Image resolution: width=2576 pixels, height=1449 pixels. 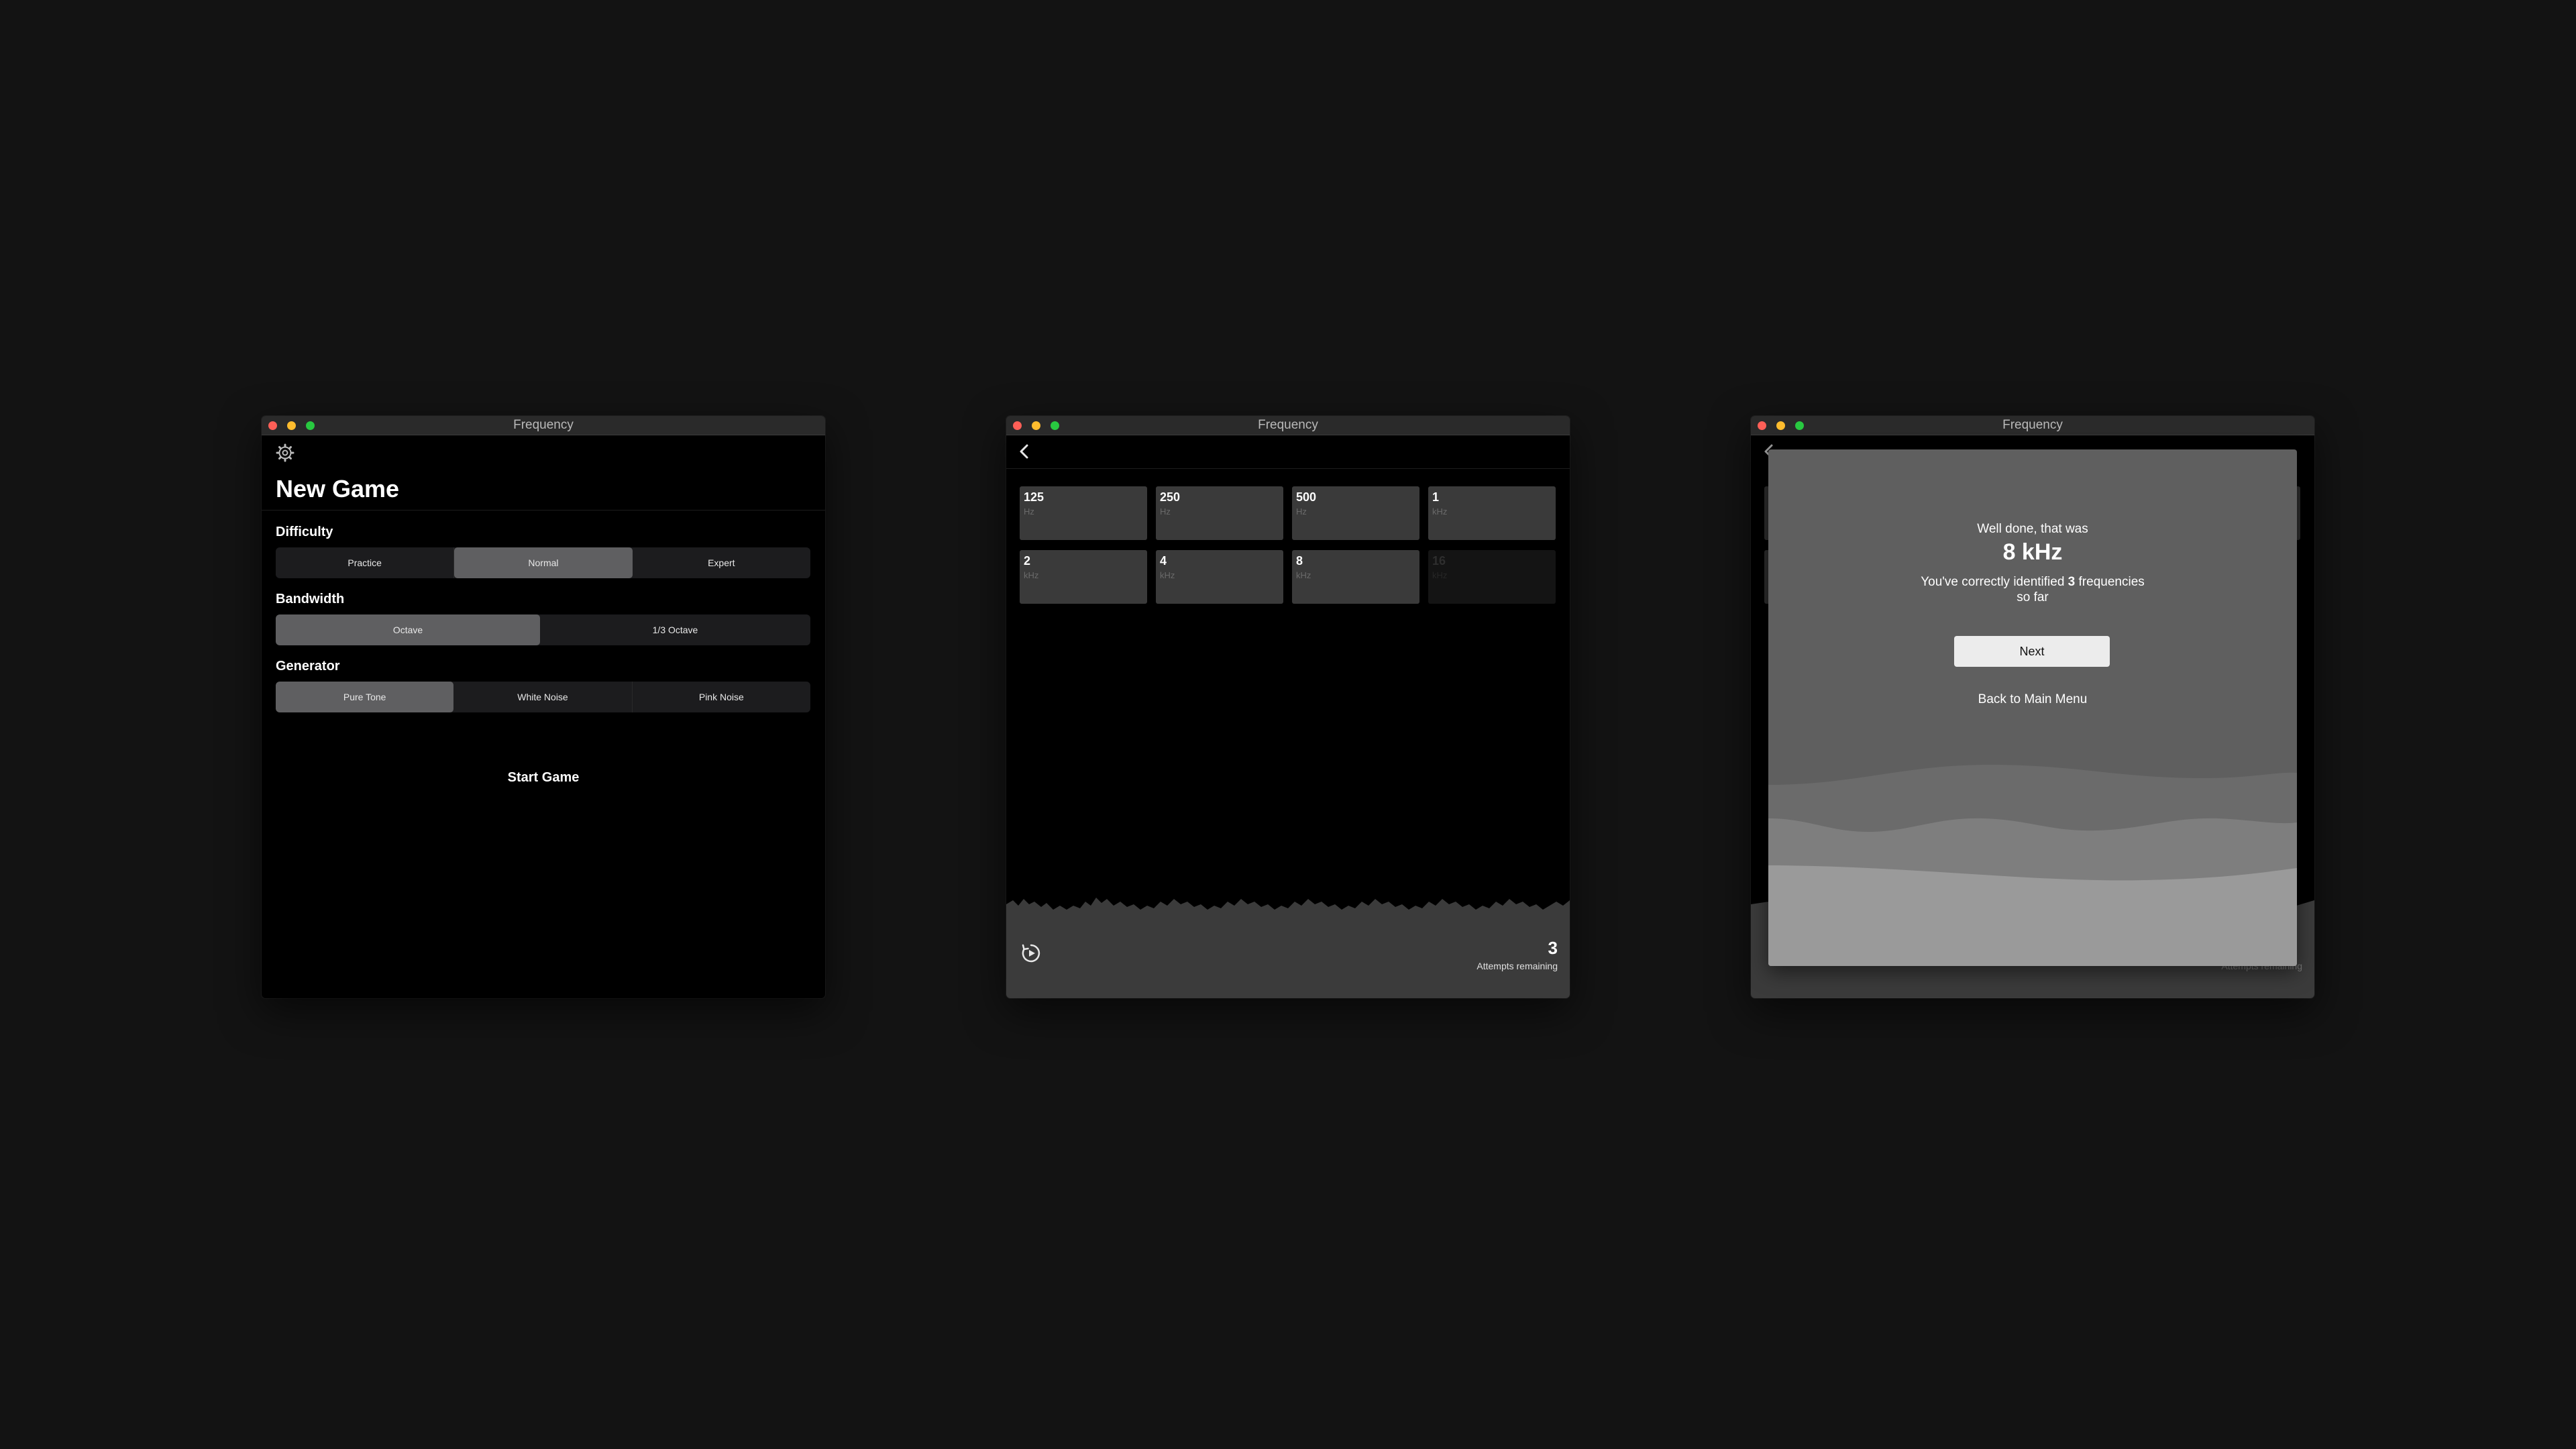 I want to click on start-game-button: Start Game, so click(x=543, y=778).